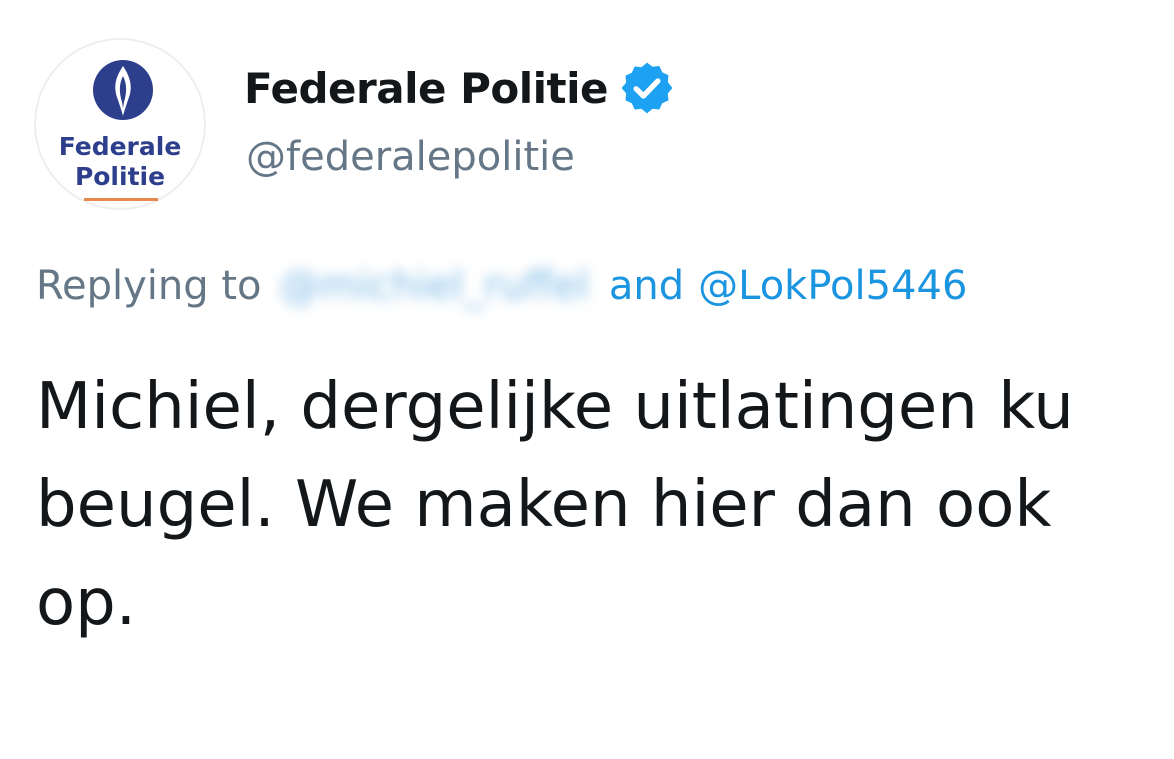  Describe the element at coordinates (647, 88) in the screenshot. I see `verified-badge-icon` at that location.